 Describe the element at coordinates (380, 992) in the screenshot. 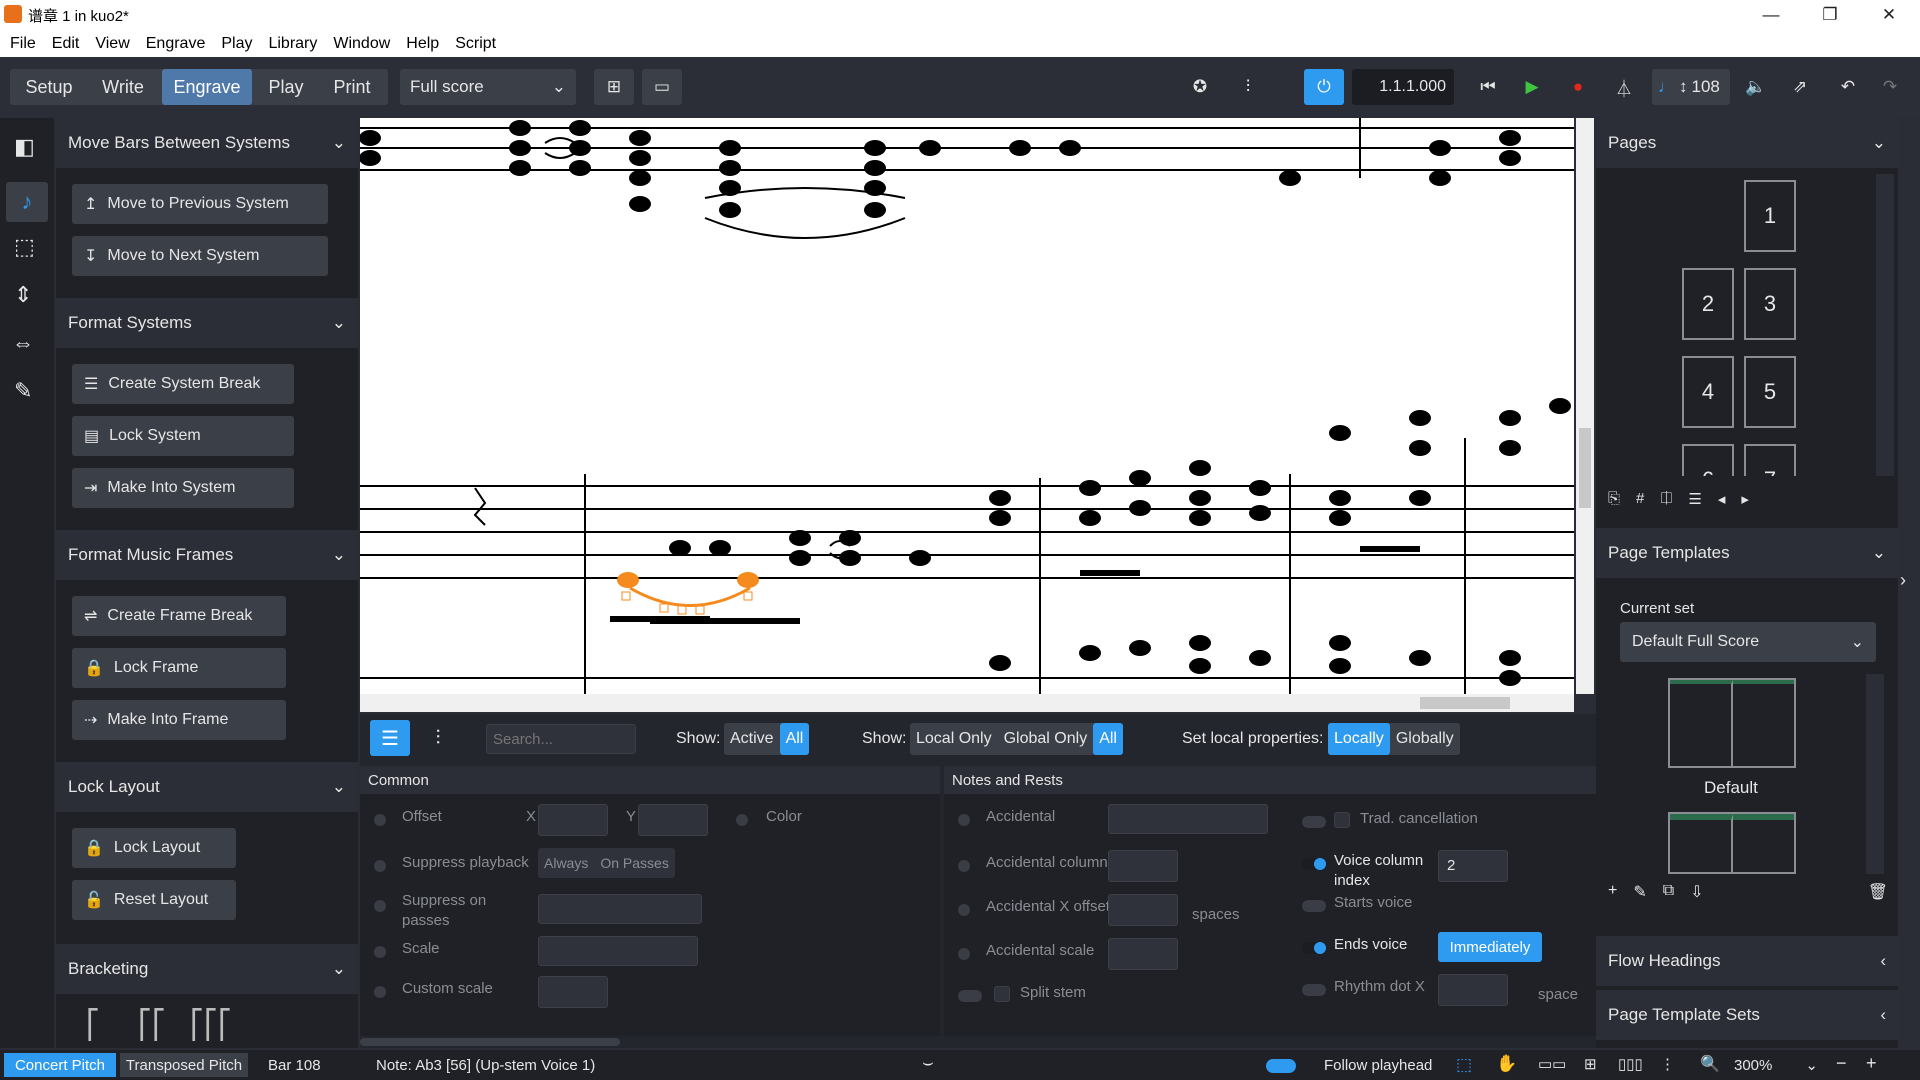

I see `custom-scale-toggle` at that location.